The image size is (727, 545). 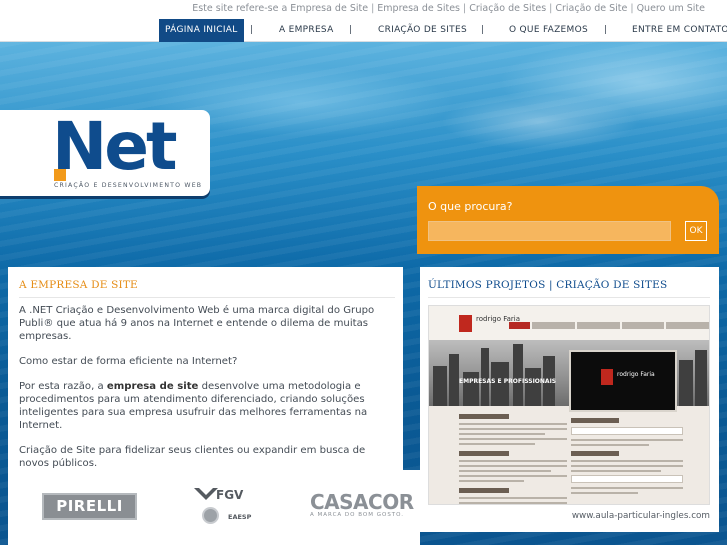 What do you see at coordinates (306, 30) in the screenshot?
I see `nav-item-a-empresa: A EMPRESA` at bounding box center [306, 30].